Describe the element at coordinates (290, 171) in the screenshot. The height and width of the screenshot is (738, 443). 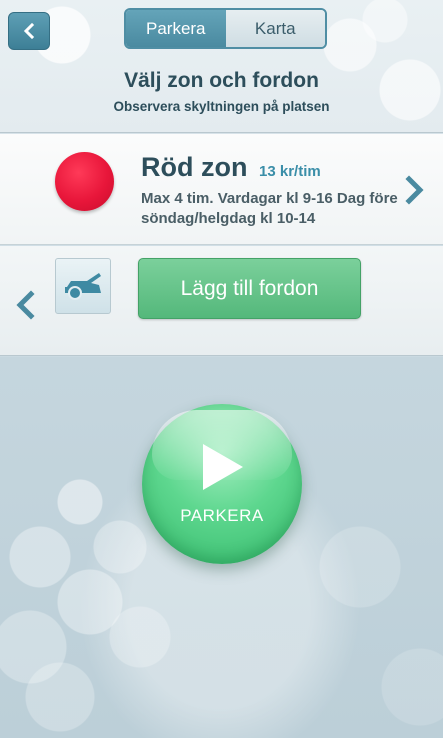
I see `zone-price: 13 kr/tim` at that location.